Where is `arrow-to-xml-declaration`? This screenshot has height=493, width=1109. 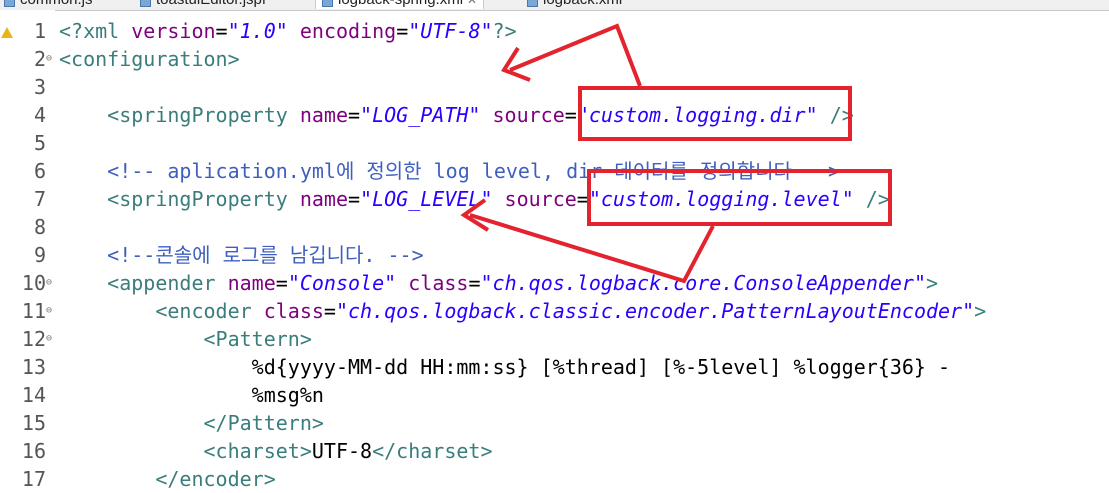
arrow-to-xml-declaration is located at coordinates (571, 55).